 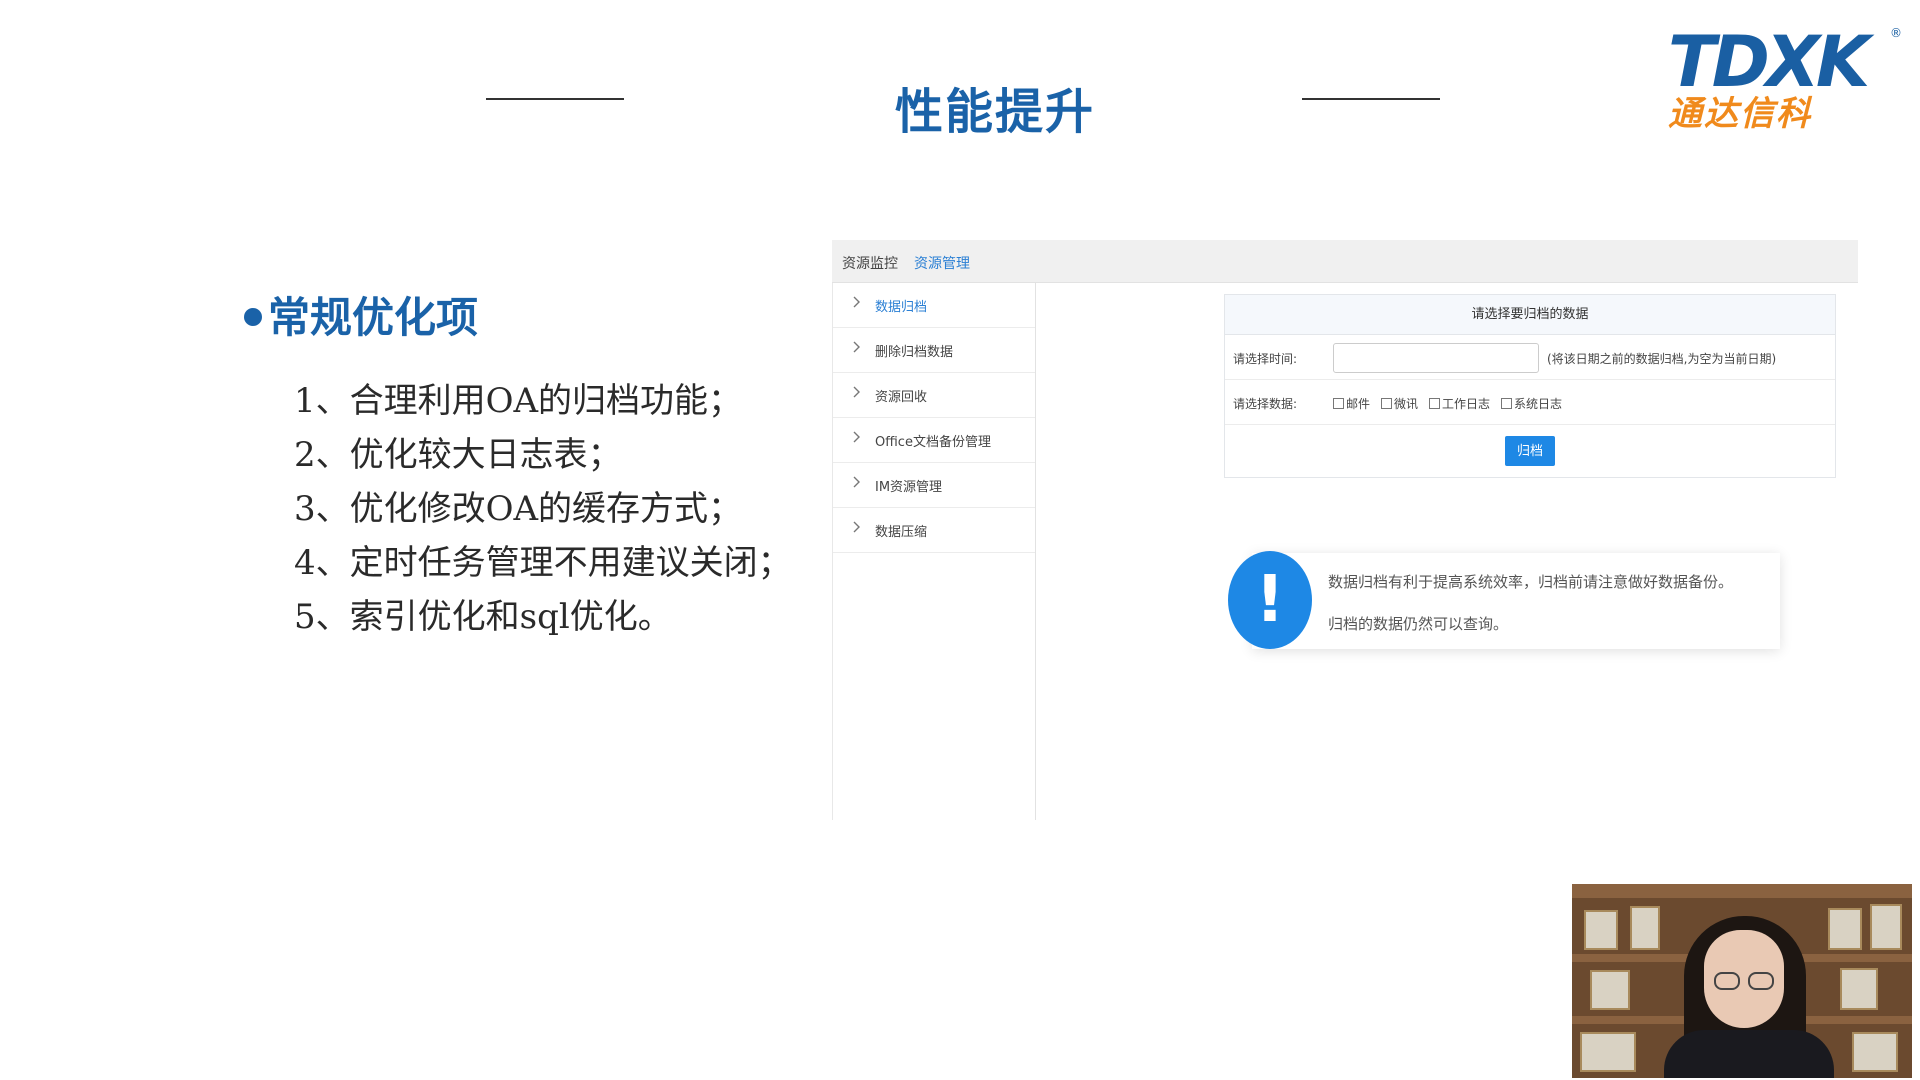 What do you see at coordinates (1896, 33) in the screenshot?
I see `registered-mark: ®` at bounding box center [1896, 33].